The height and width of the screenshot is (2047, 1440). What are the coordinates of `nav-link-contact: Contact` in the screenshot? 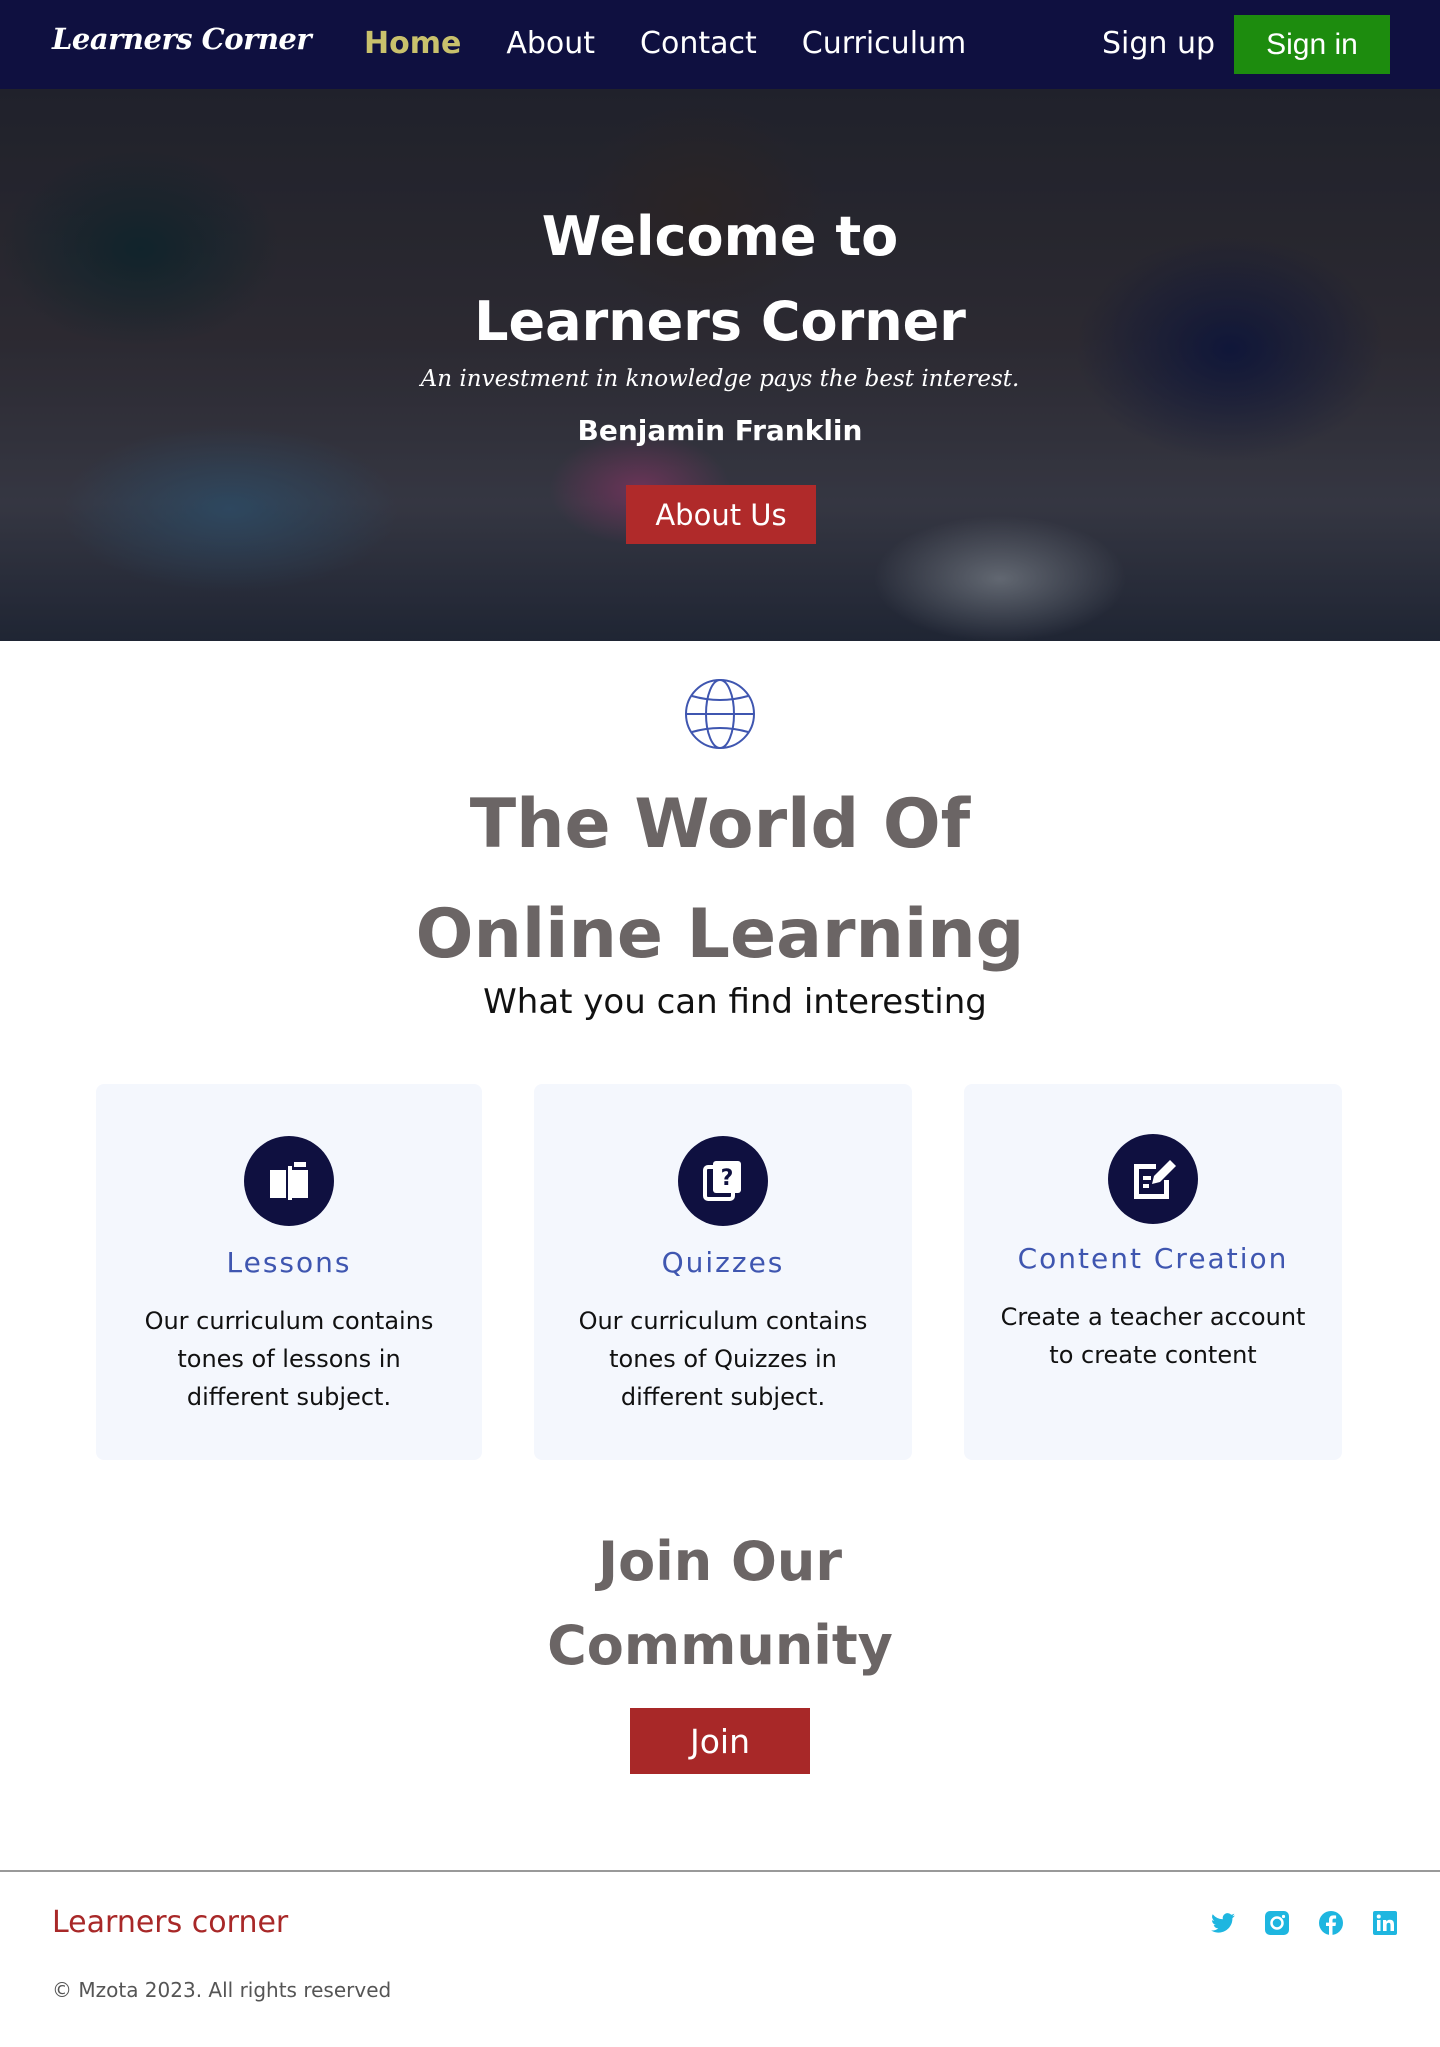 It's located at (698, 44).